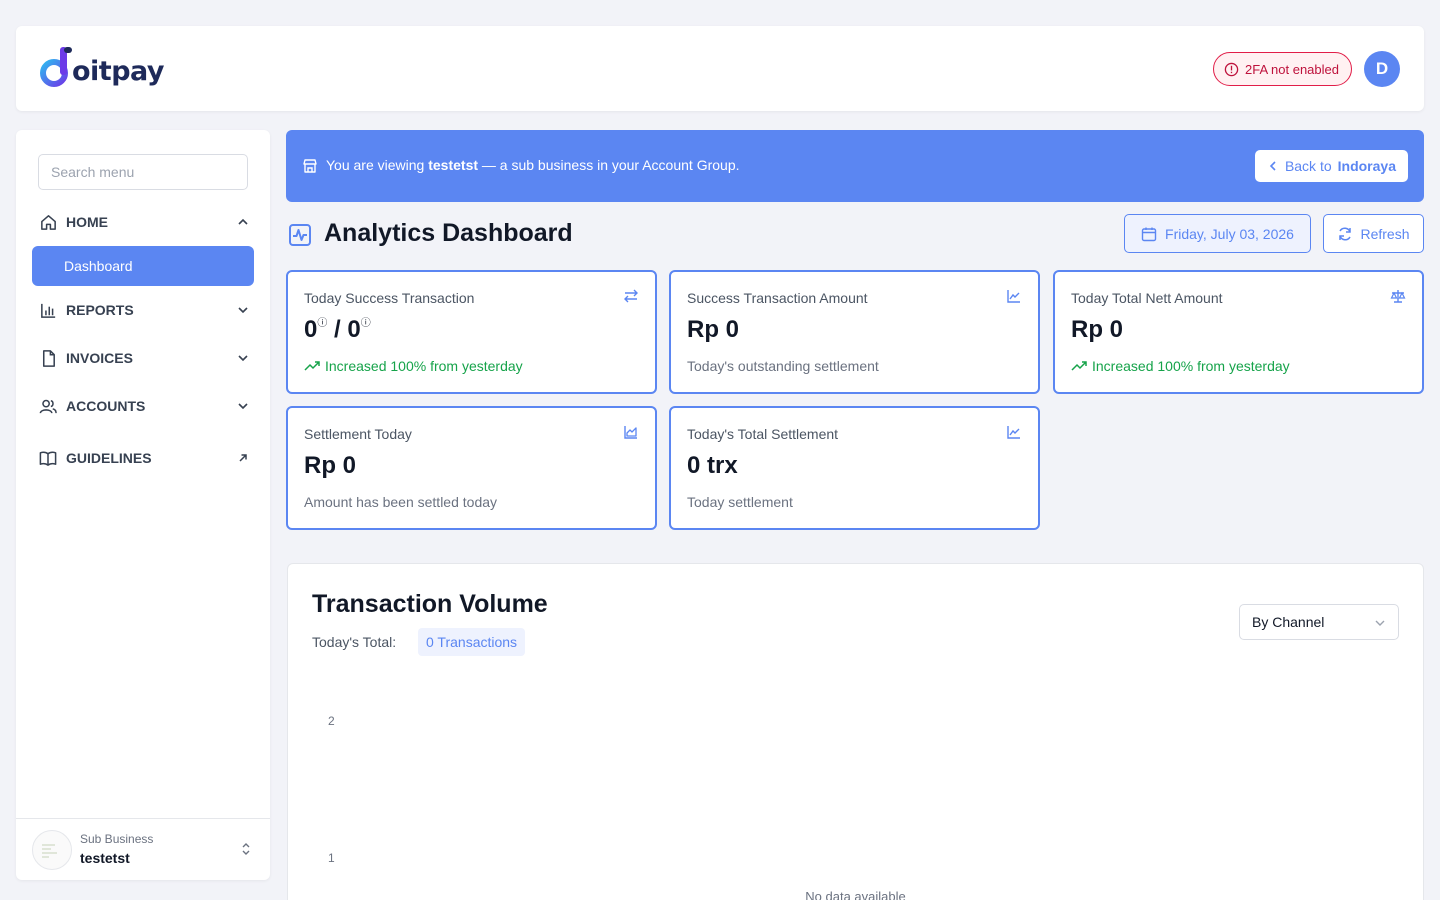 The height and width of the screenshot is (900, 1440). Describe the element at coordinates (855, 894) in the screenshot. I see `chart-empty-state: No data available` at that location.